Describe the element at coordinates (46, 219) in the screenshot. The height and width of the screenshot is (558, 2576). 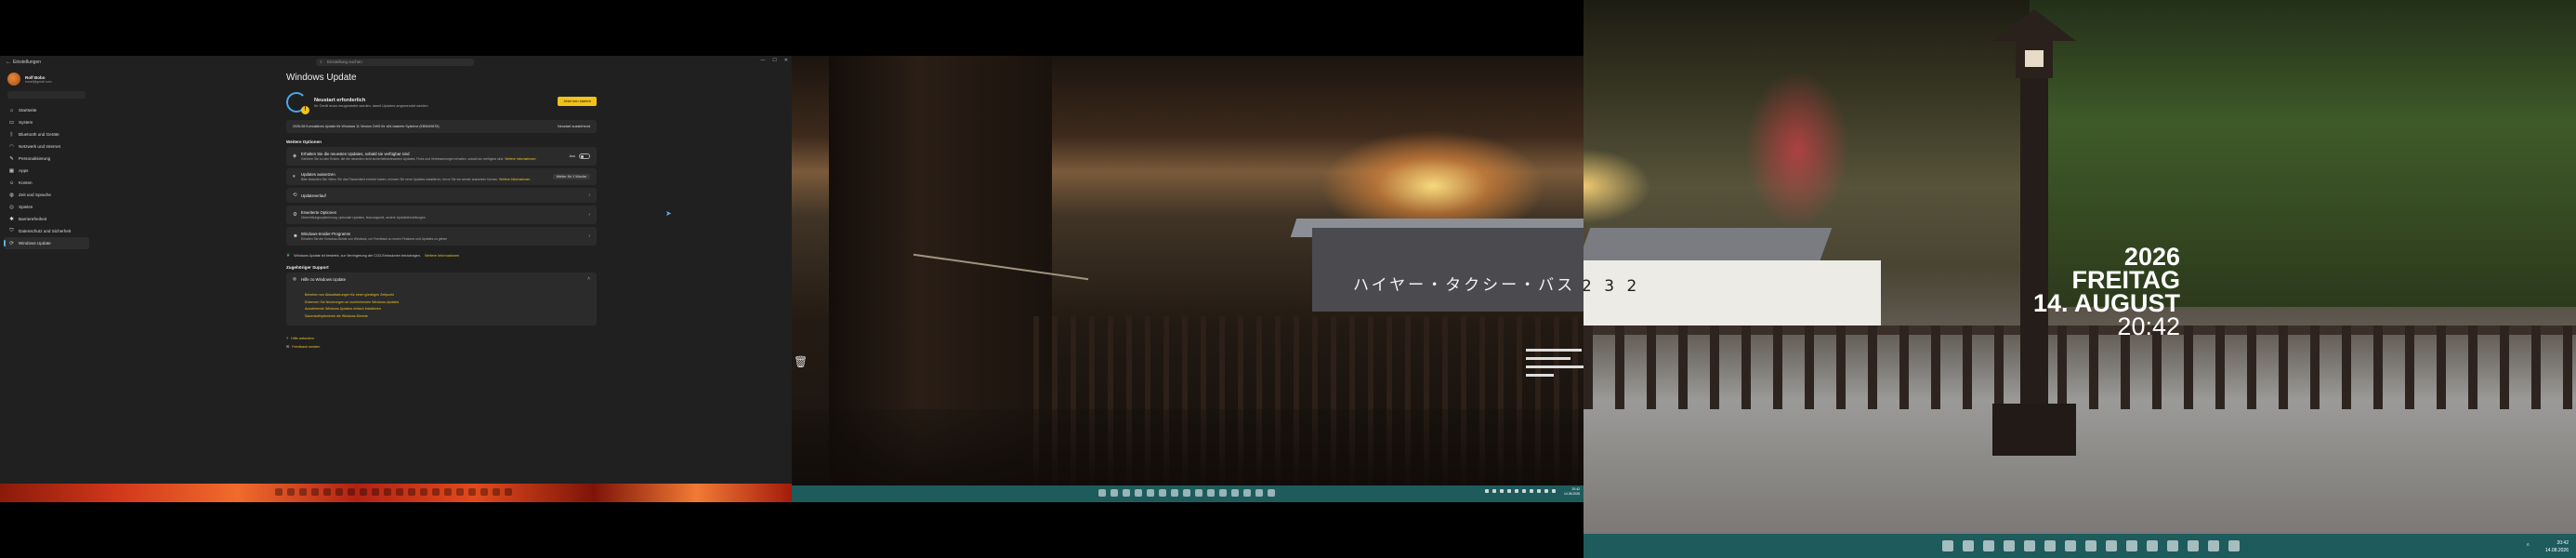
I see `sidebar-item-accessibility: ✱ Barrierefreiheit` at that location.